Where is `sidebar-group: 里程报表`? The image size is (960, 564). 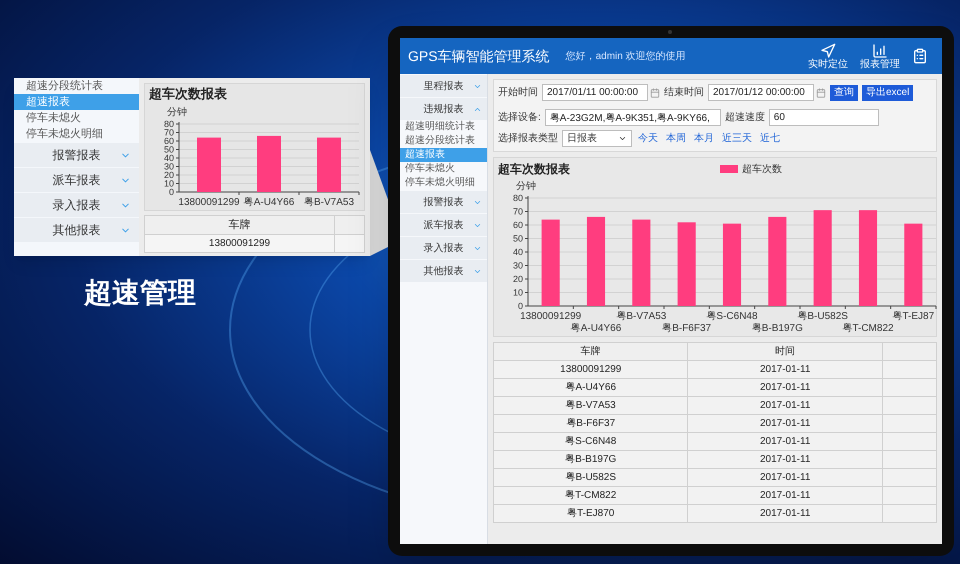 sidebar-group: 里程报表 is located at coordinates (443, 86).